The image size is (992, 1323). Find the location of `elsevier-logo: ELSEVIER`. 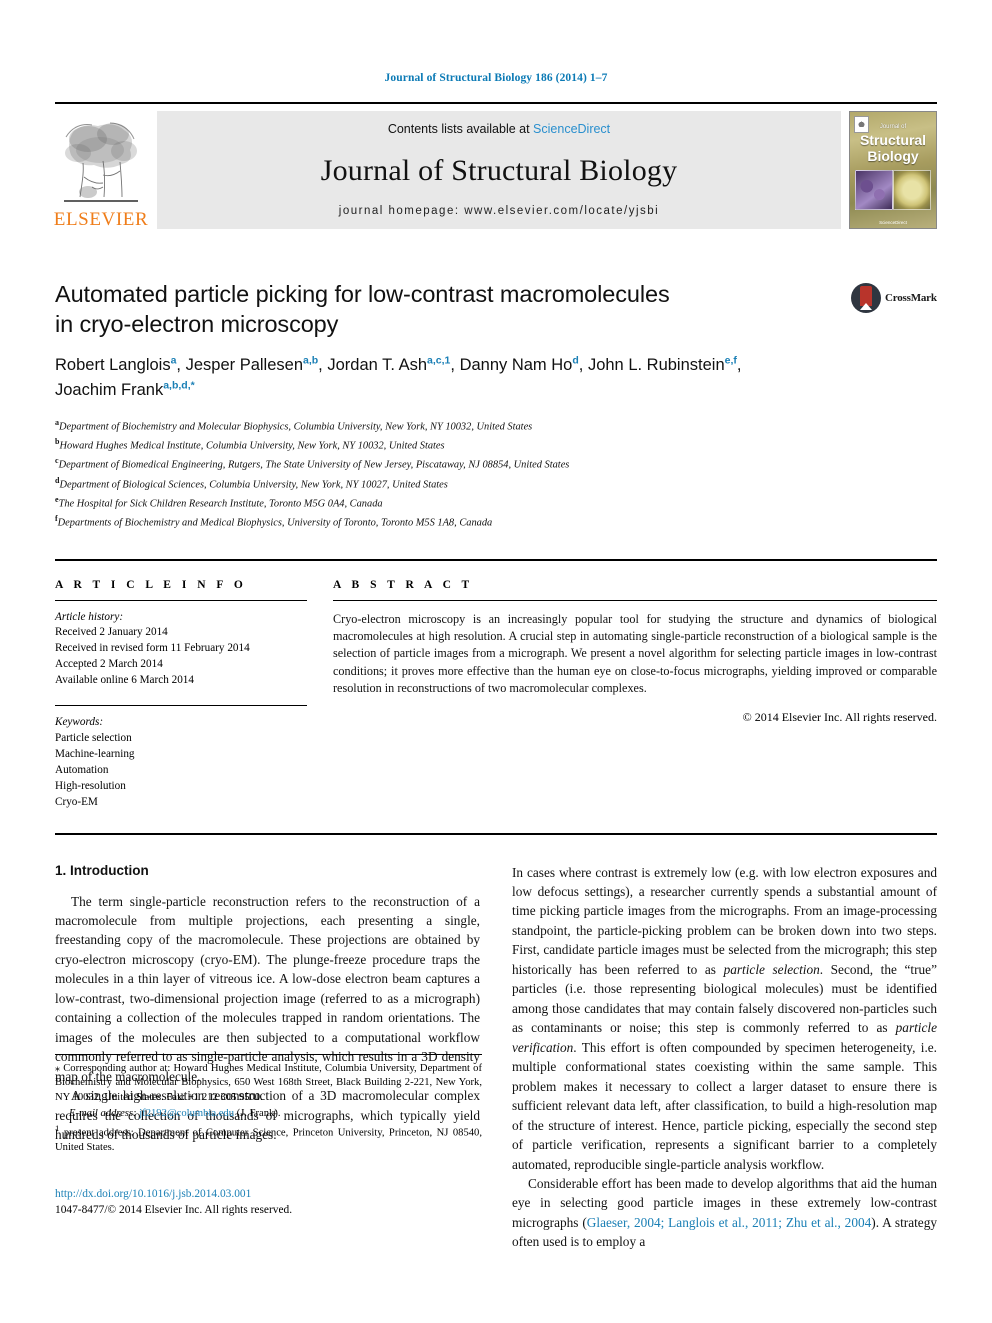

elsevier-logo: ELSEVIER is located at coordinates (101, 170).